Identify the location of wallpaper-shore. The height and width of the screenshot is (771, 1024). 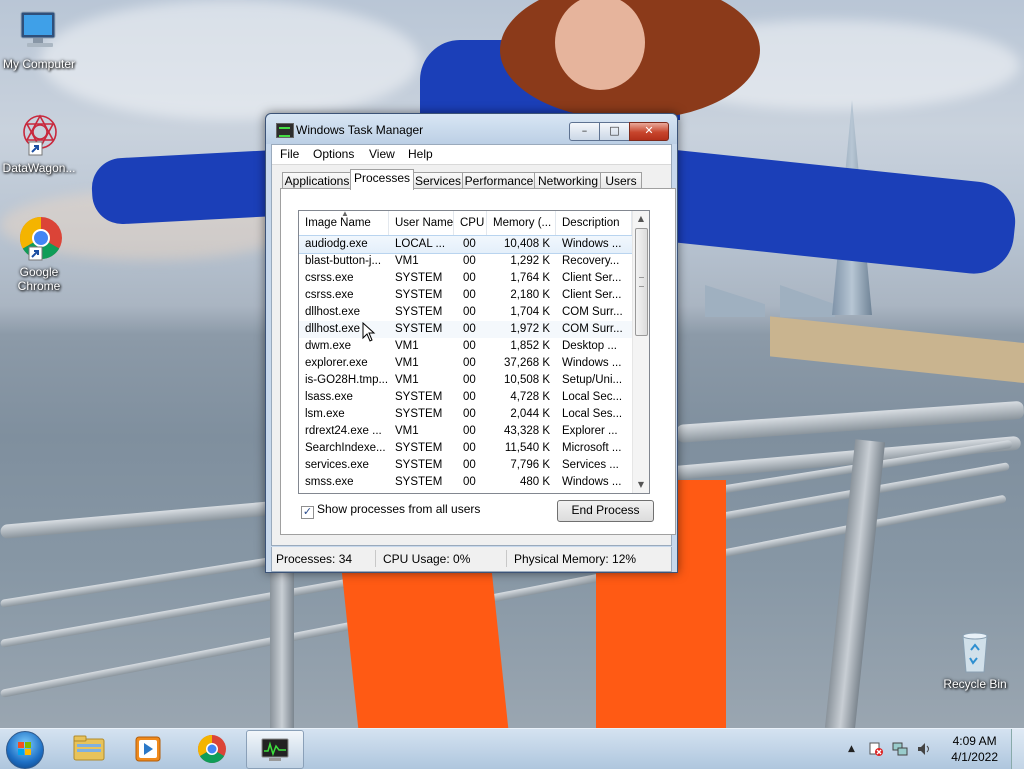
(897, 350).